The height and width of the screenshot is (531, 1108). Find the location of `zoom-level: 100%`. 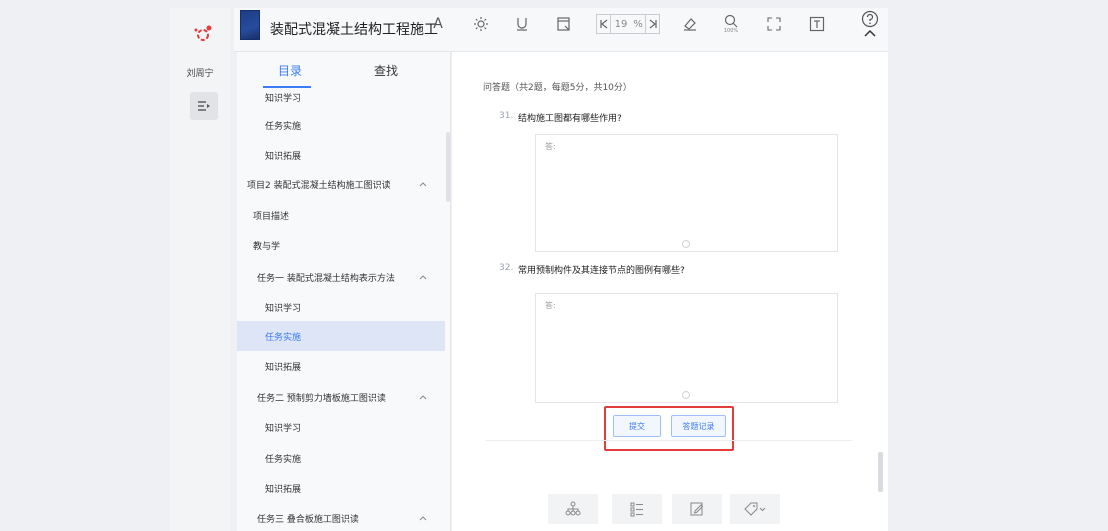

zoom-level: 100% is located at coordinates (731, 31).